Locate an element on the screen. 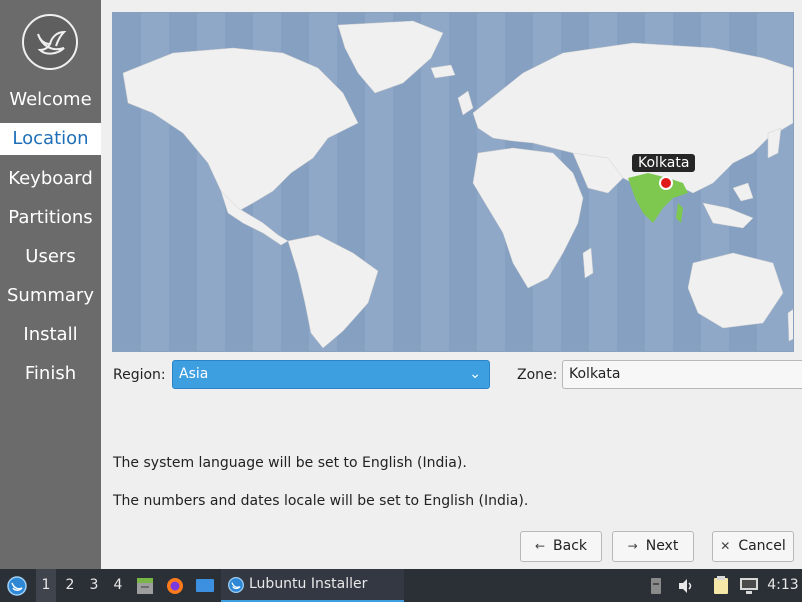 The width and height of the screenshot is (802, 602). task-label: Lubuntu Installer is located at coordinates (308, 584).